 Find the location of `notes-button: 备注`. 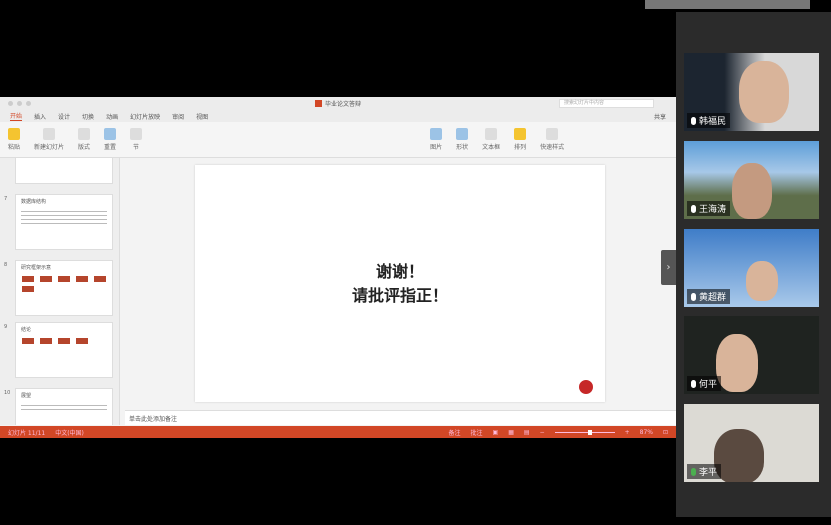

notes-button: 备注 is located at coordinates (455, 432).